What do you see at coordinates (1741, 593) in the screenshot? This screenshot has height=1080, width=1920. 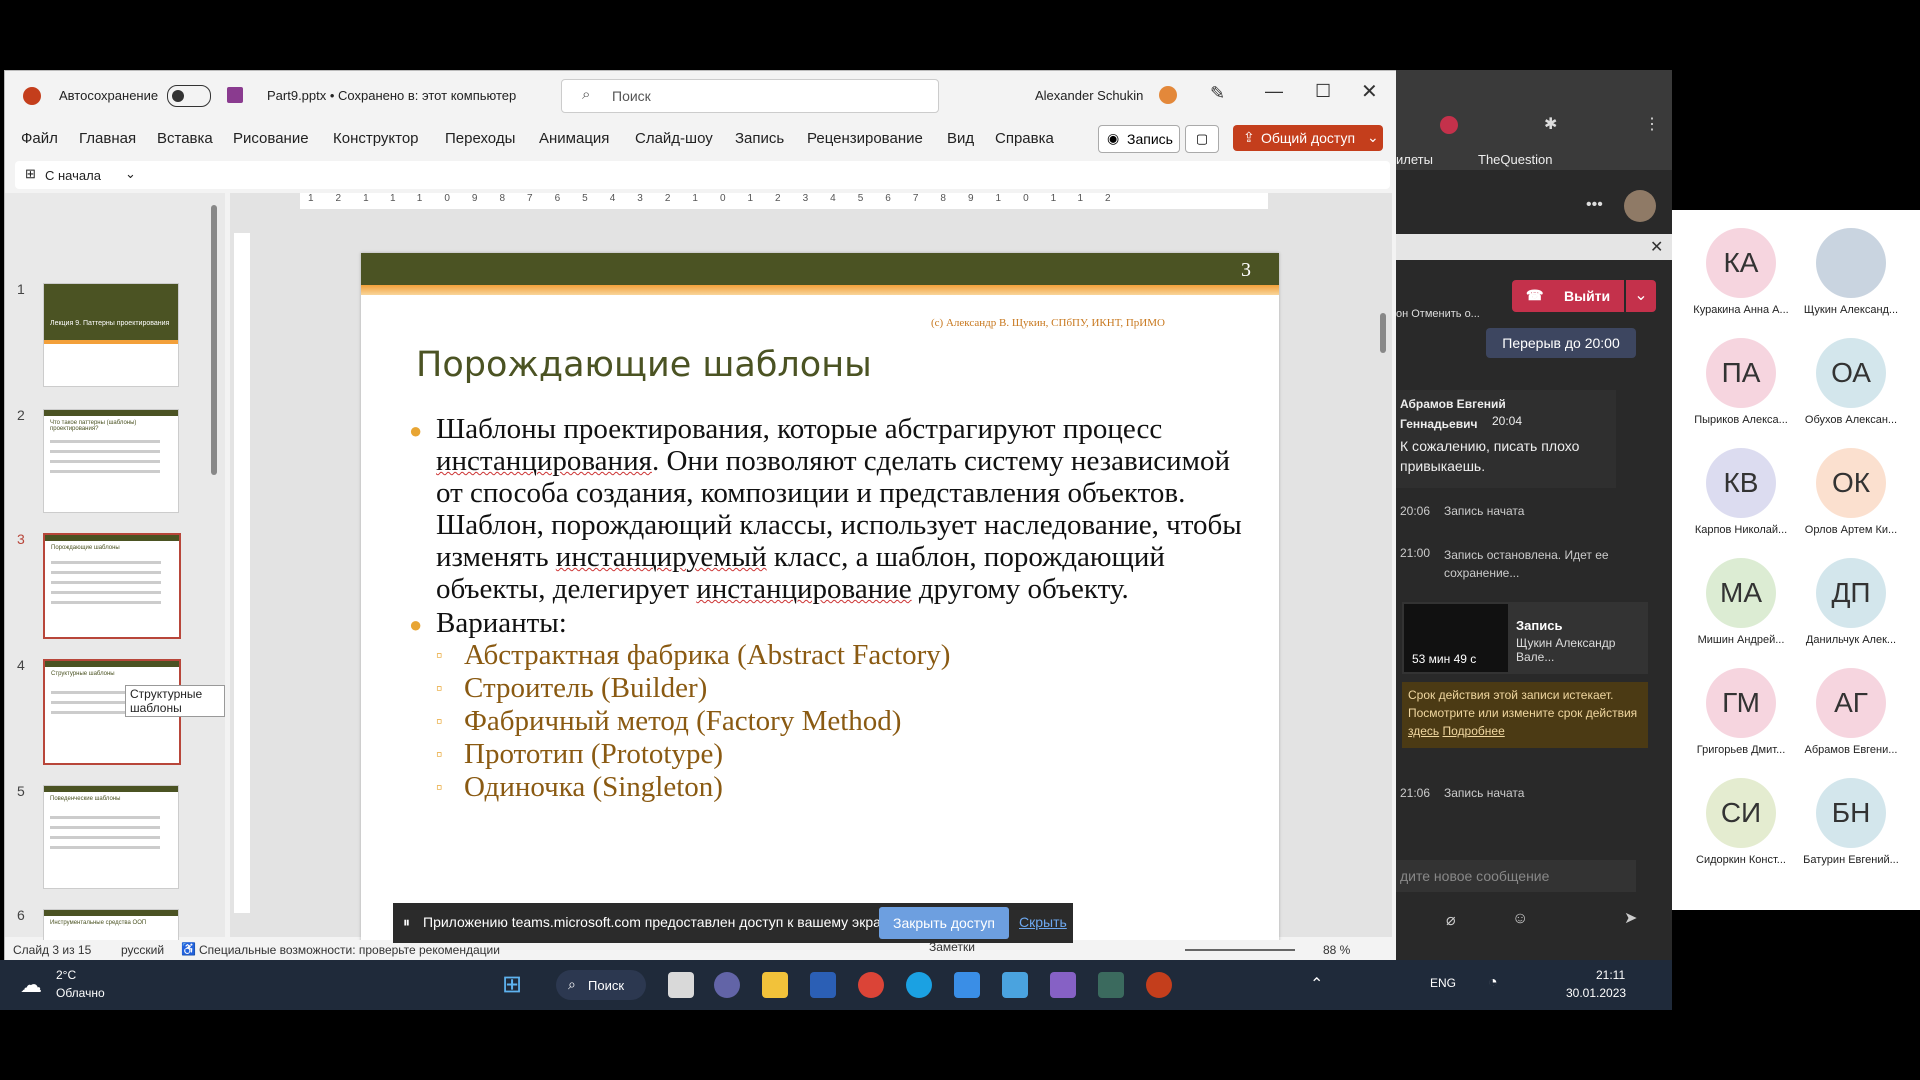 I see `participant-avatar: МА` at bounding box center [1741, 593].